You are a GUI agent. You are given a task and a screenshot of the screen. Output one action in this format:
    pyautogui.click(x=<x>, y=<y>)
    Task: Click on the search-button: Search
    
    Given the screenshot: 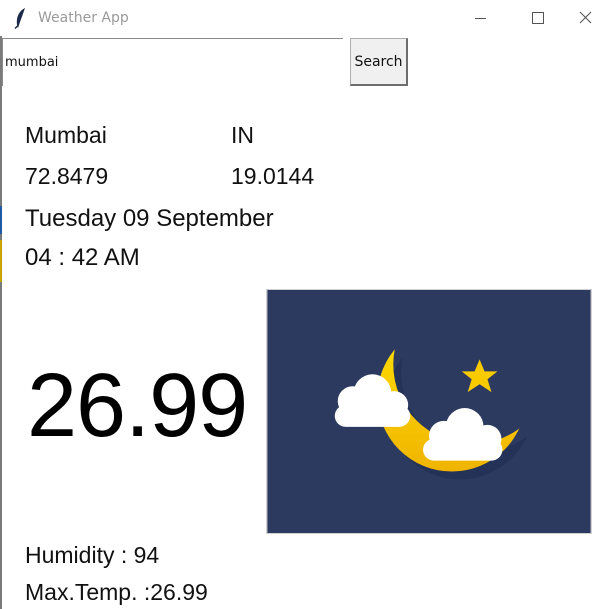 What is the action you would take?
    pyautogui.click(x=379, y=62)
    